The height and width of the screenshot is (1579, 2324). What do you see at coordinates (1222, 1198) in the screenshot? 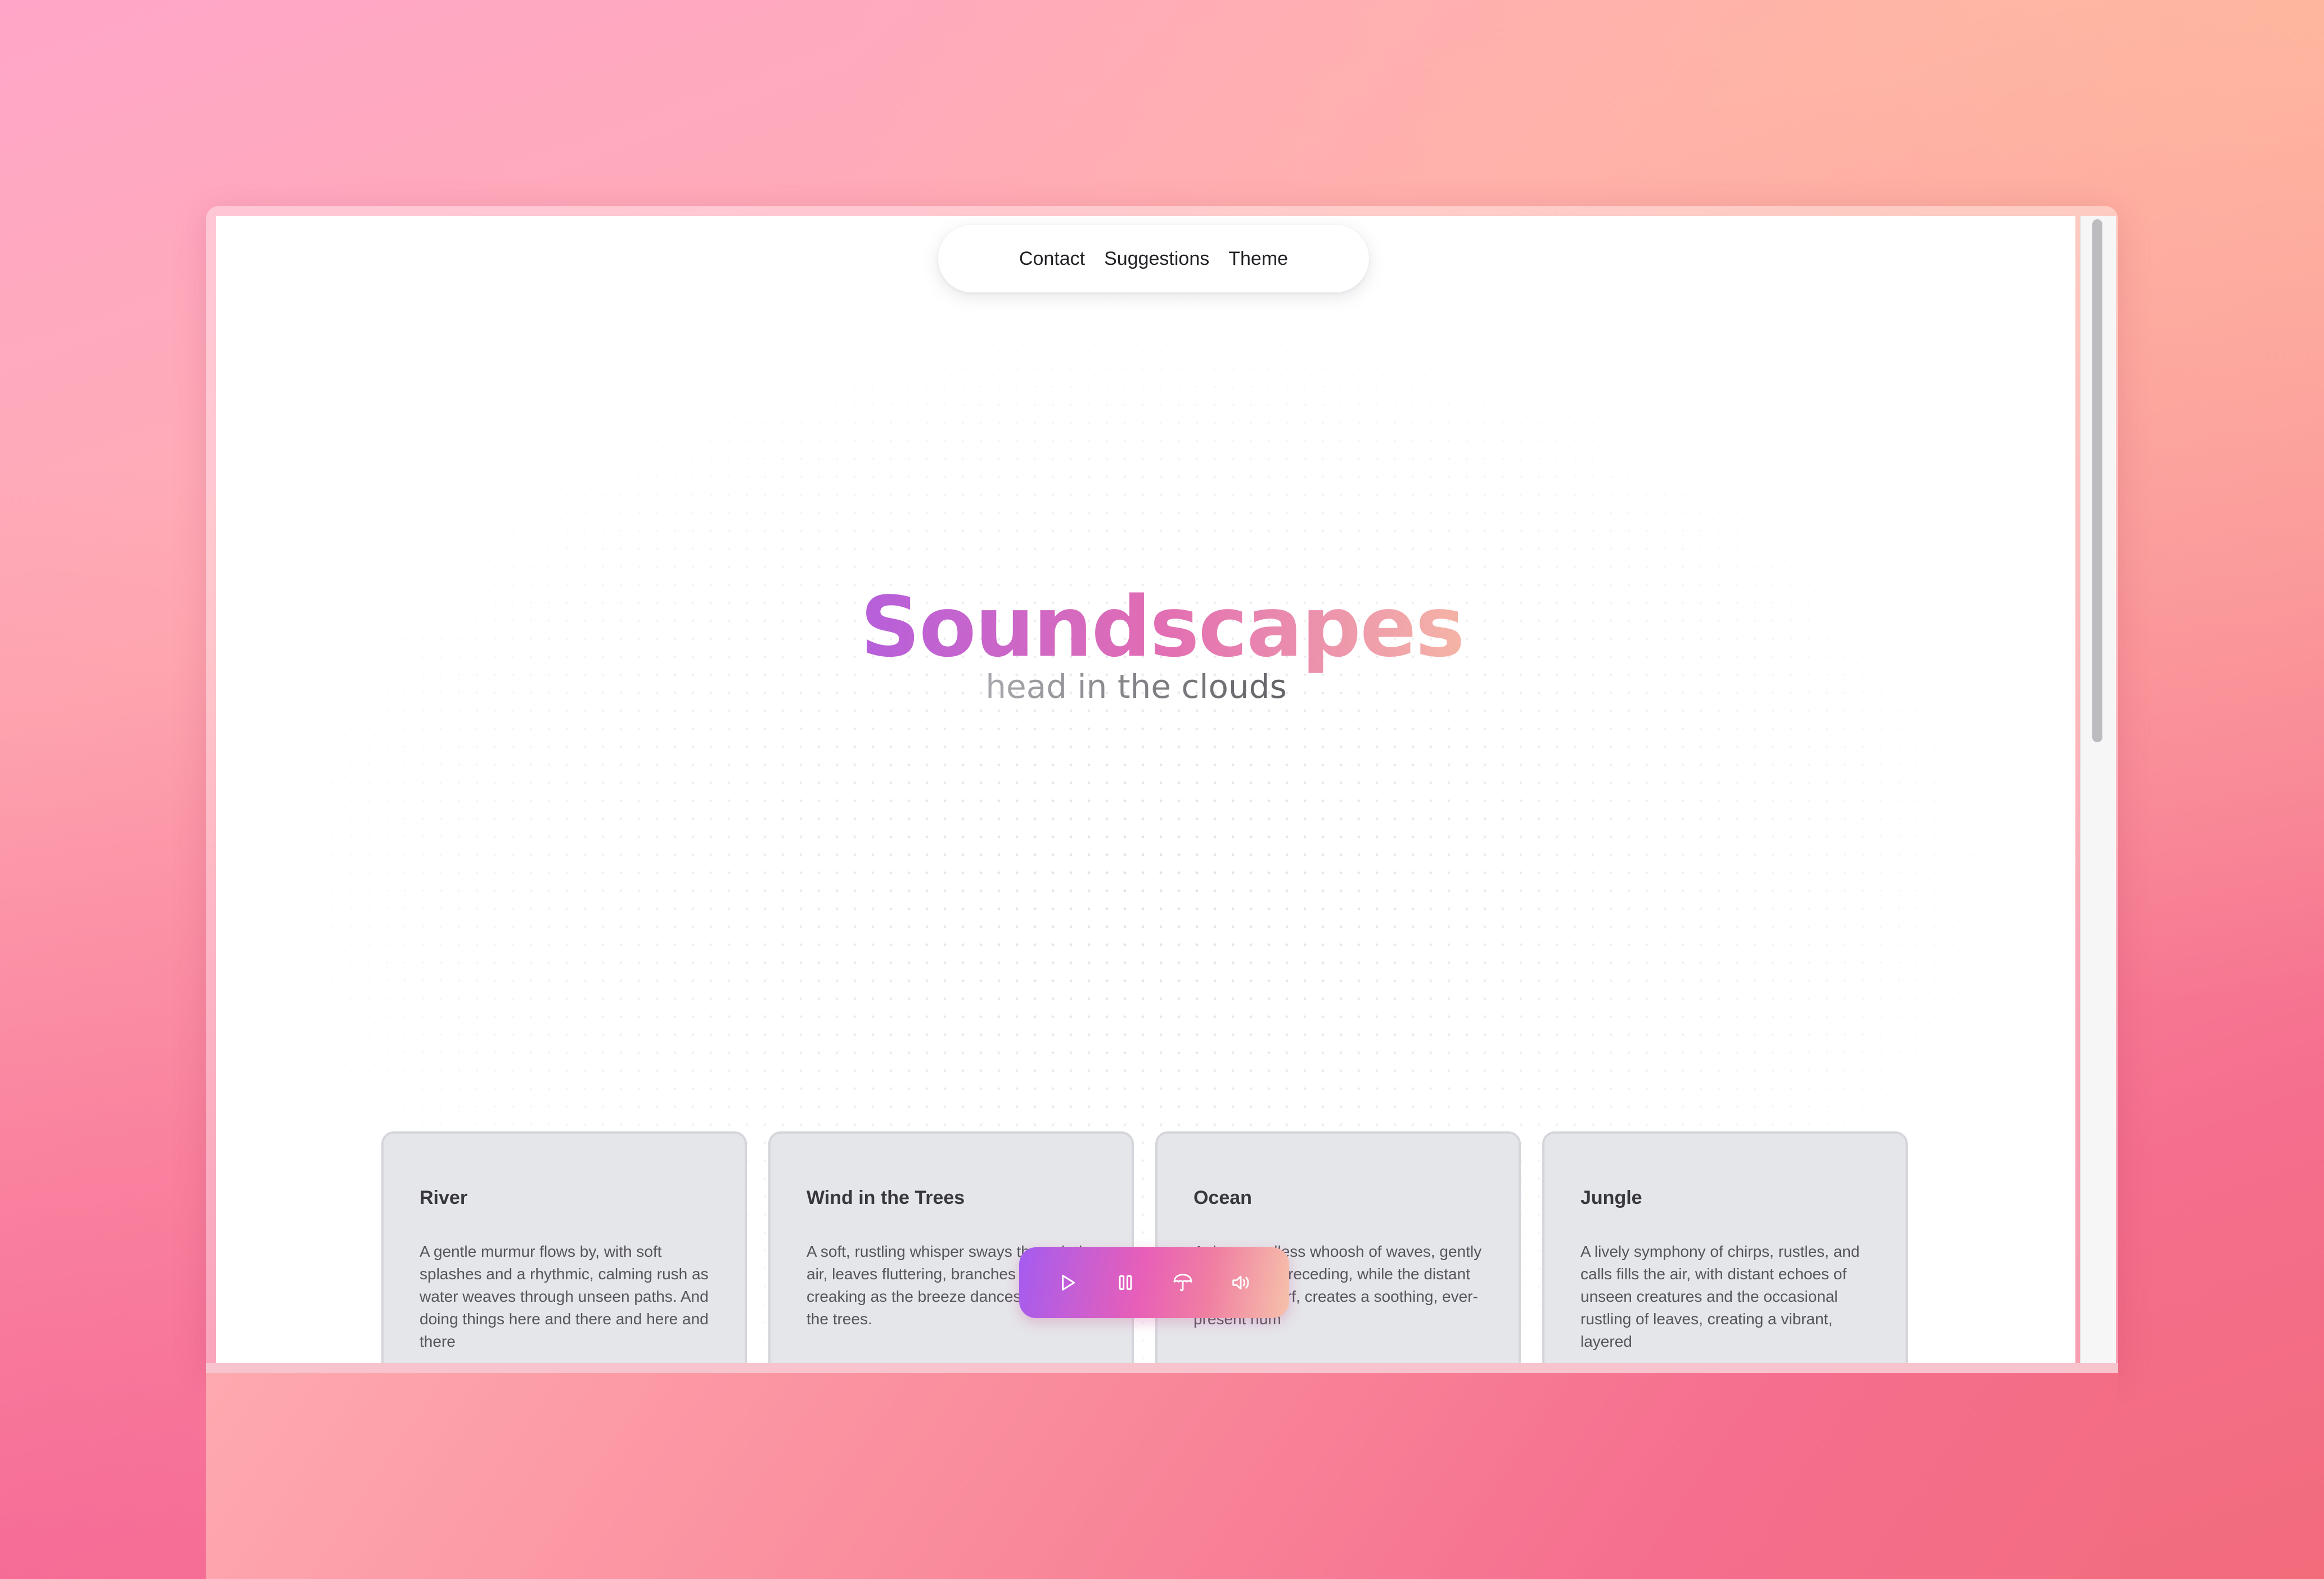
I see `card-title: Ocean` at bounding box center [1222, 1198].